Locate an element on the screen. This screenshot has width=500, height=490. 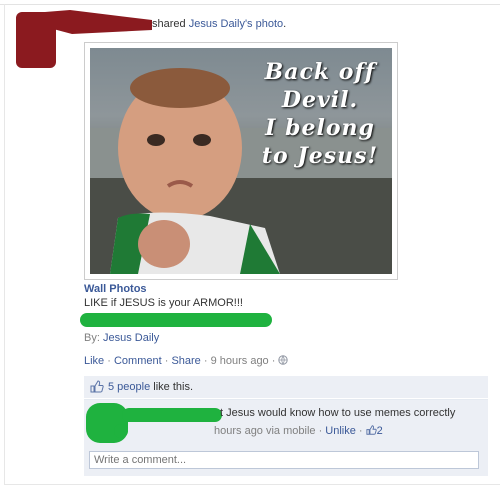
comment-input is located at coordinates (284, 460).